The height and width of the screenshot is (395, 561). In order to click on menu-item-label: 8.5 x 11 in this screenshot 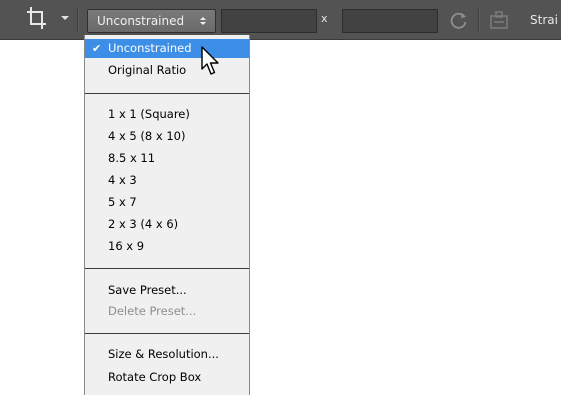, I will do `click(132, 158)`.